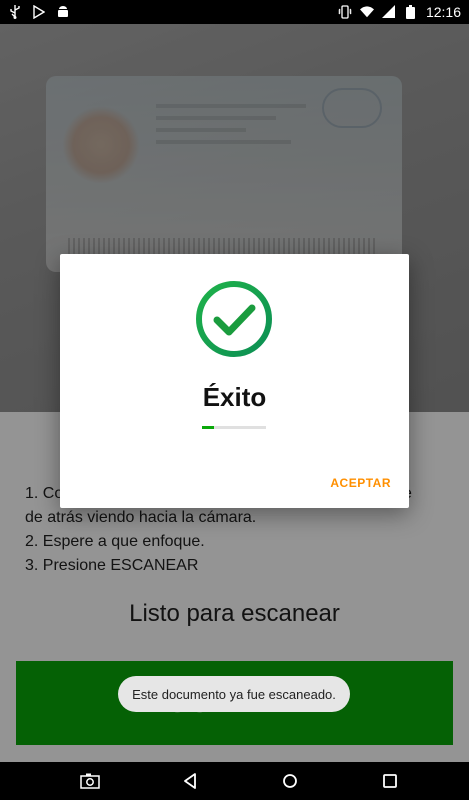 The height and width of the screenshot is (800, 469). I want to click on usb-icon, so click(15, 12).